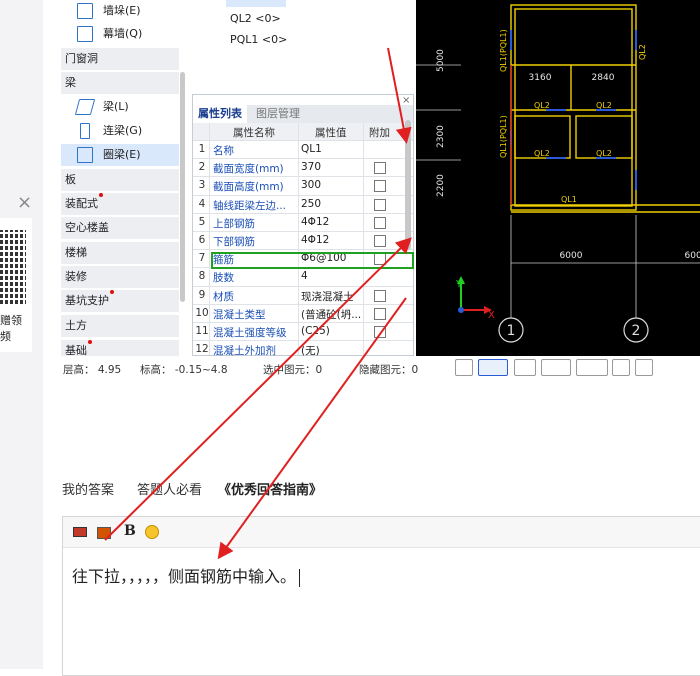  Describe the element at coordinates (644, 367) in the screenshot. I see `curve-tool-button` at that location.